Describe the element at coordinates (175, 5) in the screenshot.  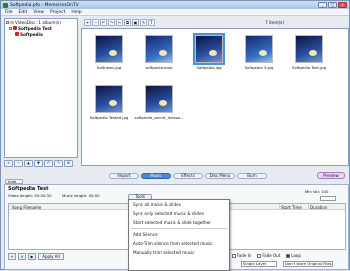
I see `title-bar: Softpedia.pfo - MemoriesOnTV _ □ x` at that location.